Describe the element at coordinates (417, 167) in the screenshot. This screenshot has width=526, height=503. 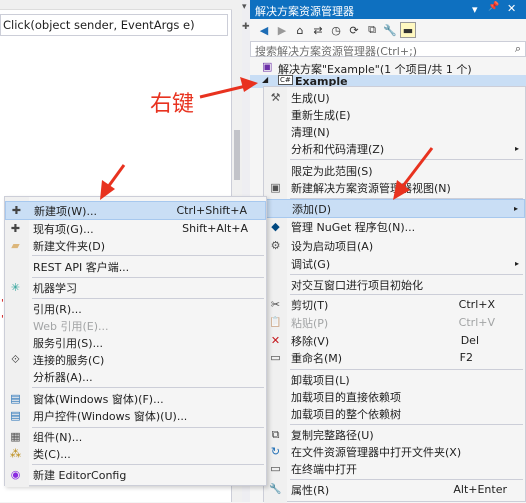
I see `arrow-to-add-menu` at that location.